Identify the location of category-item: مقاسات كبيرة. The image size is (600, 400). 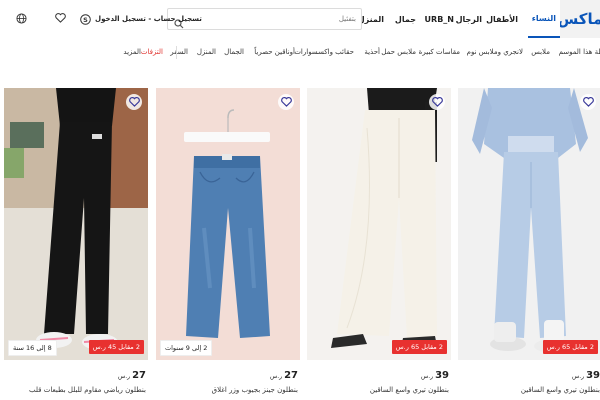
(439, 52).